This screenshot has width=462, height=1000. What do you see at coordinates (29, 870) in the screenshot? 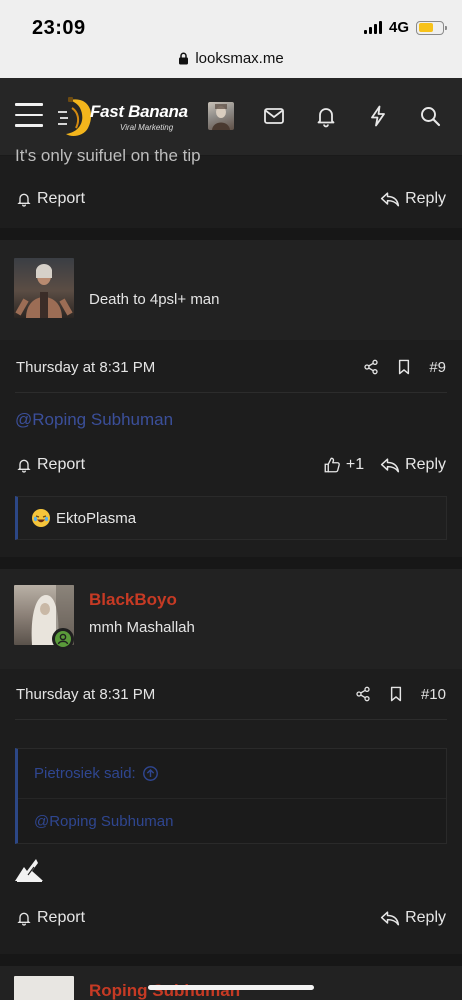
I see `post-image` at bounding box center [29, 870].